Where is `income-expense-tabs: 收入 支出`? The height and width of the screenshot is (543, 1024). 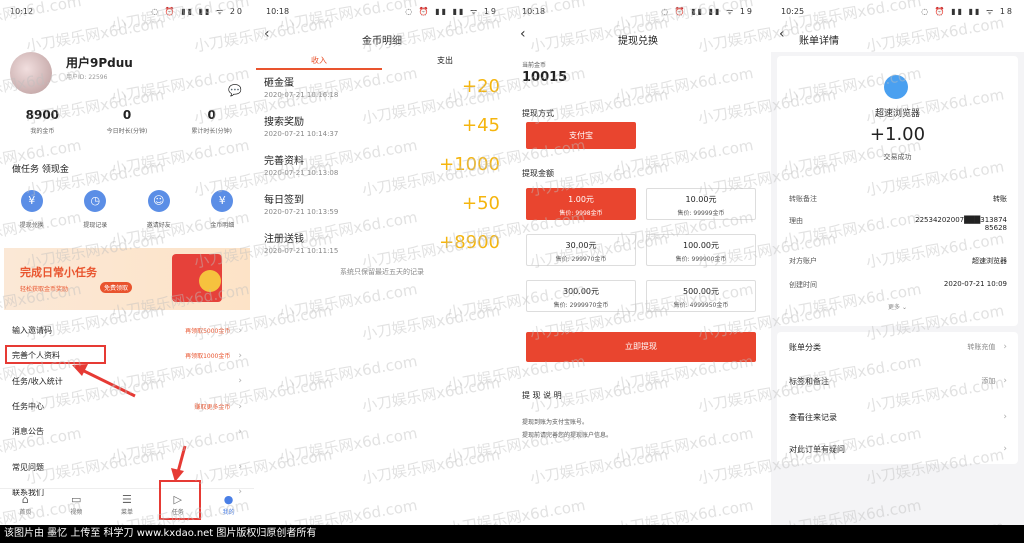
income-expense-tabs: 收入 支出 is located at coordinates (382, 61).